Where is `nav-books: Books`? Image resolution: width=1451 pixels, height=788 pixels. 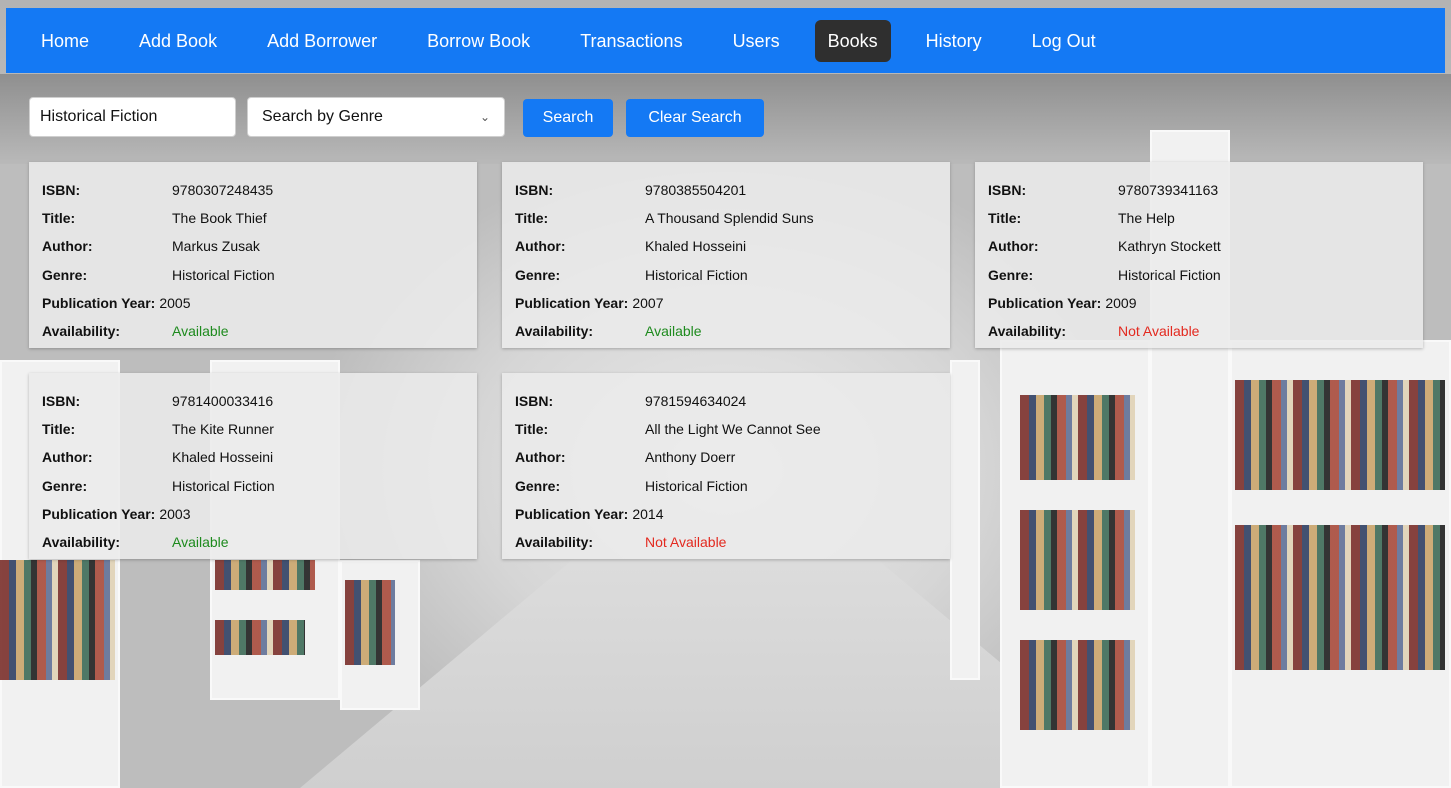
nav-books: Books is located at coordinates (852, 40).